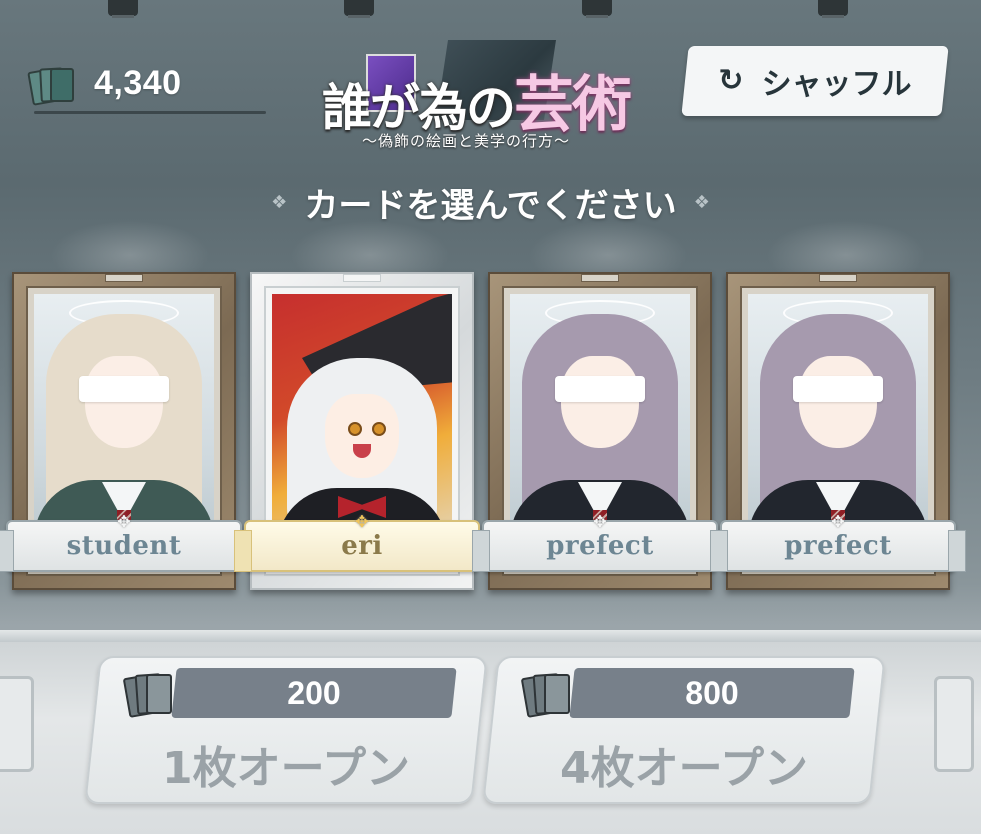 This screenshot has height=834, width=981. I want to click on open-button-label: 1枚オープン, so click(286, 768).